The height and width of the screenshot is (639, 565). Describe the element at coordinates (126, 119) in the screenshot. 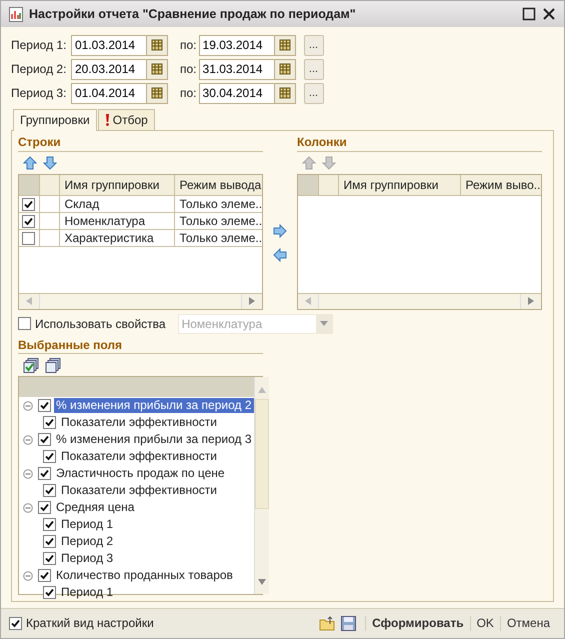

I see `tab: Отбор` at that location.